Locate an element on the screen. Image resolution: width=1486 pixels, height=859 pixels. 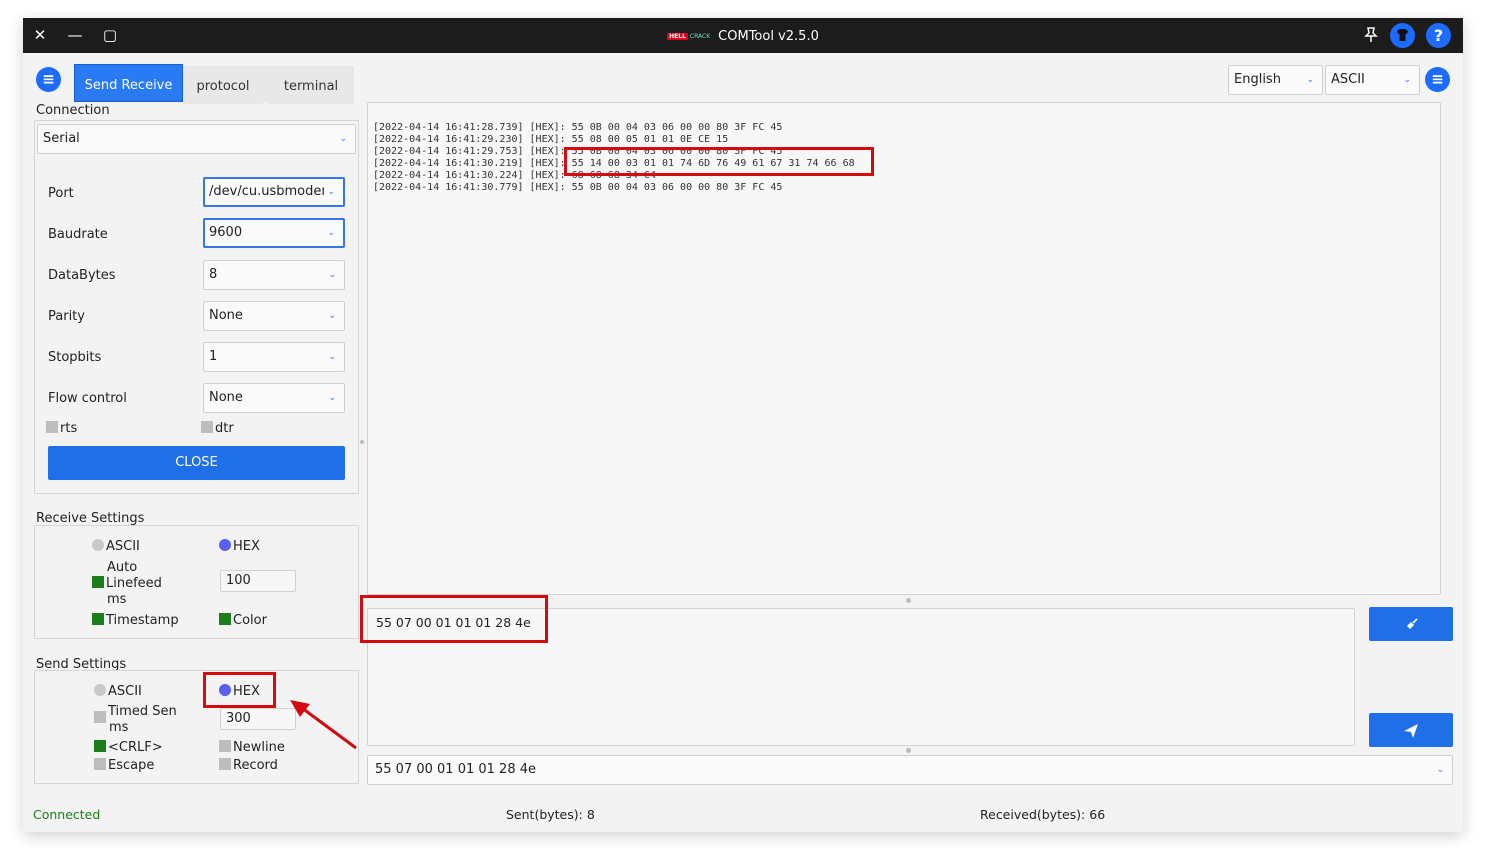
language-value: English is located at coordinates (1257, 79).